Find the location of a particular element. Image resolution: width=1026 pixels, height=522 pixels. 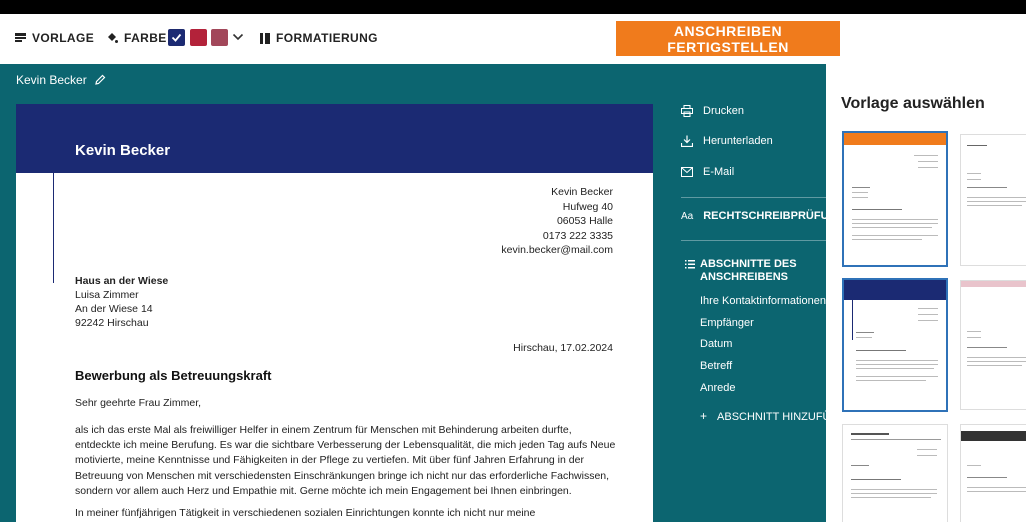

farbe-menu: FARBE is located at coordinates (136, 38).